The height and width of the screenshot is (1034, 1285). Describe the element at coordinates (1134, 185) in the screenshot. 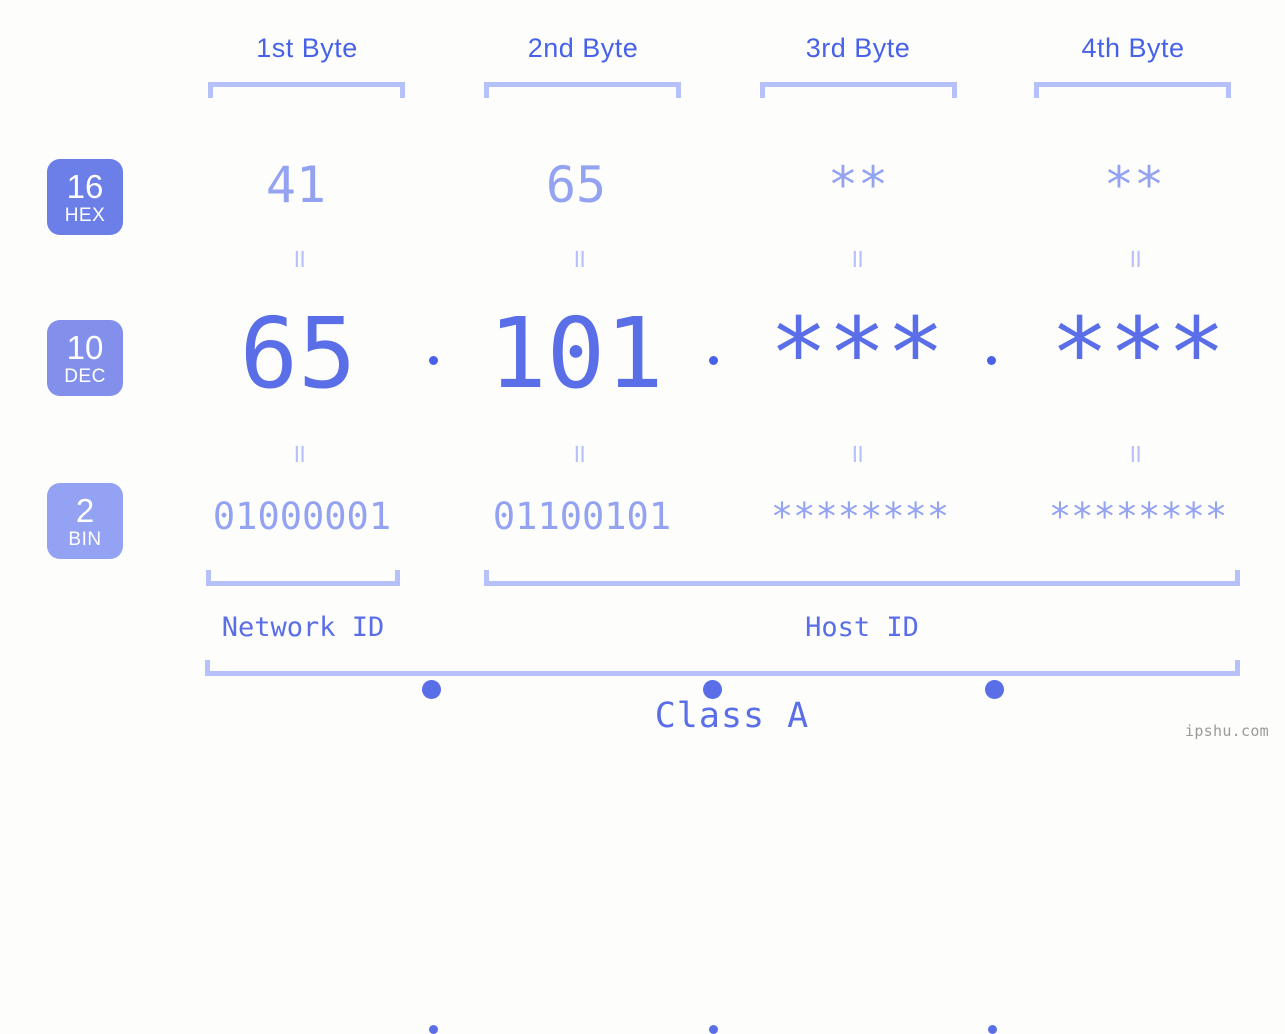

I see `hex-byte-4-value: **` at that location.